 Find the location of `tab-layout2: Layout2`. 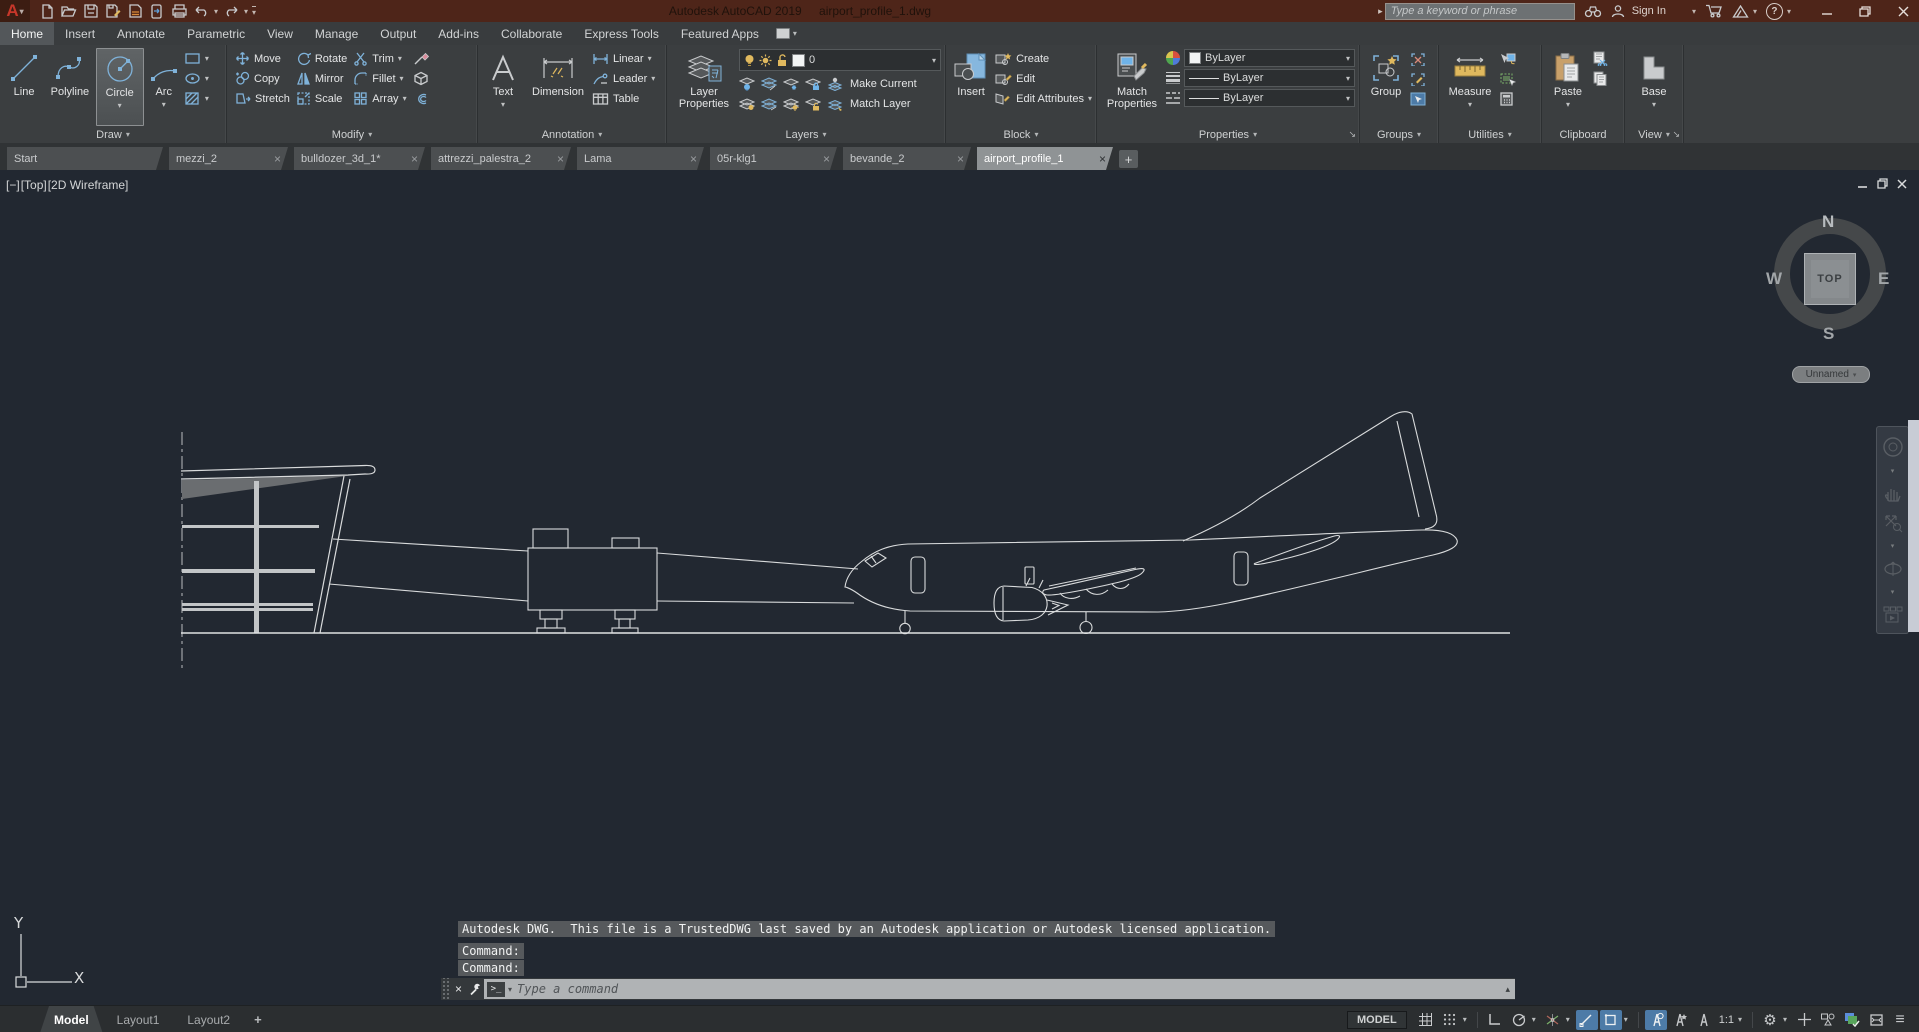

tab-layout2: Layout2 is located at coordinates (208, 1019).